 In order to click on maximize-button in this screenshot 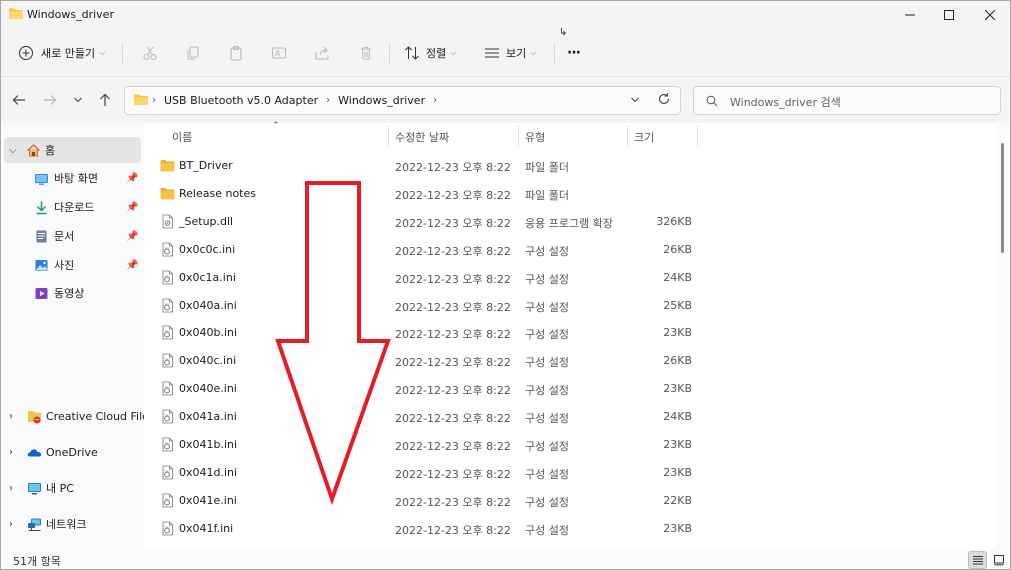, I will do `click(949, 15)`.